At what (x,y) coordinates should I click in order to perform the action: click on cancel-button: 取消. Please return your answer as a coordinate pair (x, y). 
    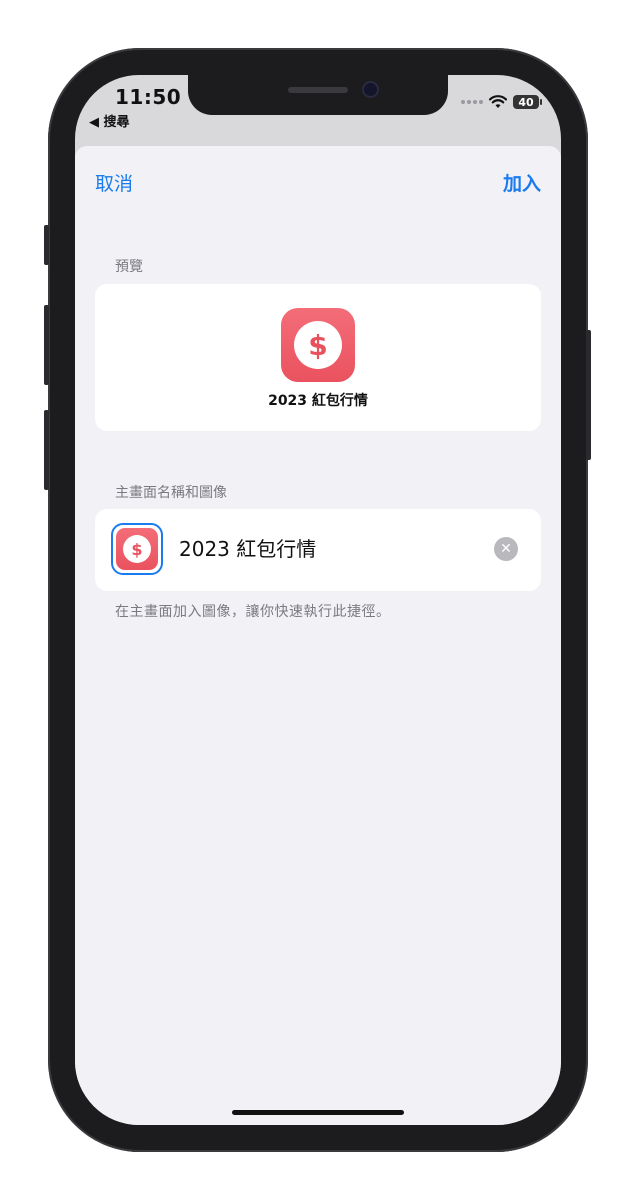
    Looking at the image, I should click on (114, 182).